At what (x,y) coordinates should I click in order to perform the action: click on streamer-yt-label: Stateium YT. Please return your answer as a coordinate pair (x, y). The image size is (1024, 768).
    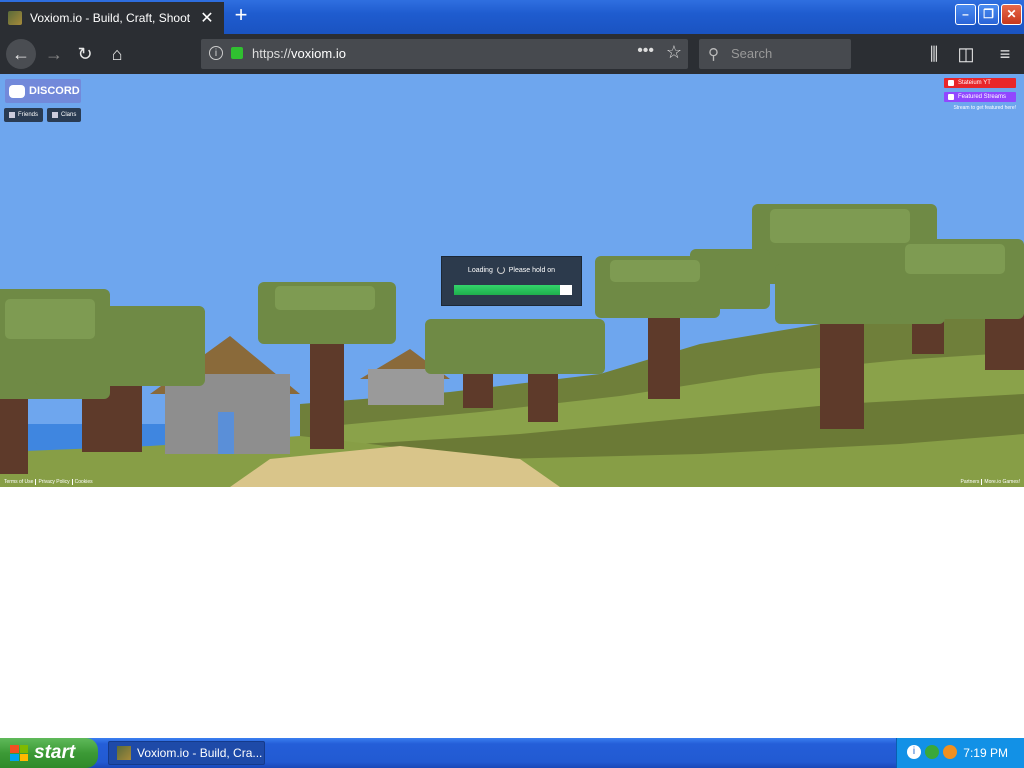
    Looking at the image, I should click on (974, 83).